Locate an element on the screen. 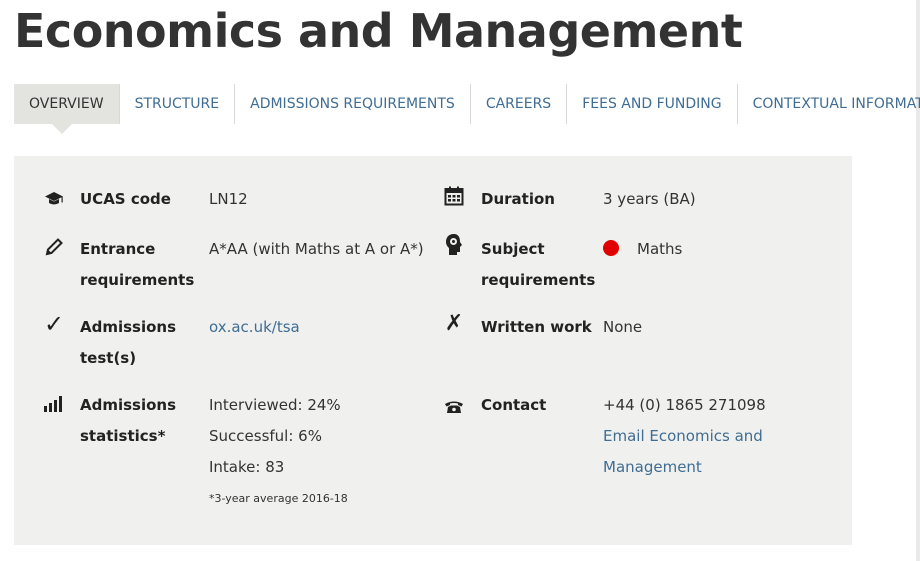 The image size is (920, 561). contact-label: Contact is located at coordinates (514, 405).